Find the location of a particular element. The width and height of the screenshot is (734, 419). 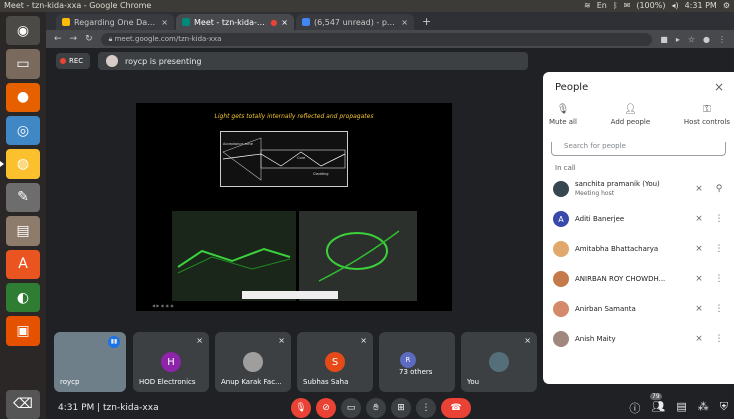

battery-indicator: (100%) is located at coordinates (650, 6).